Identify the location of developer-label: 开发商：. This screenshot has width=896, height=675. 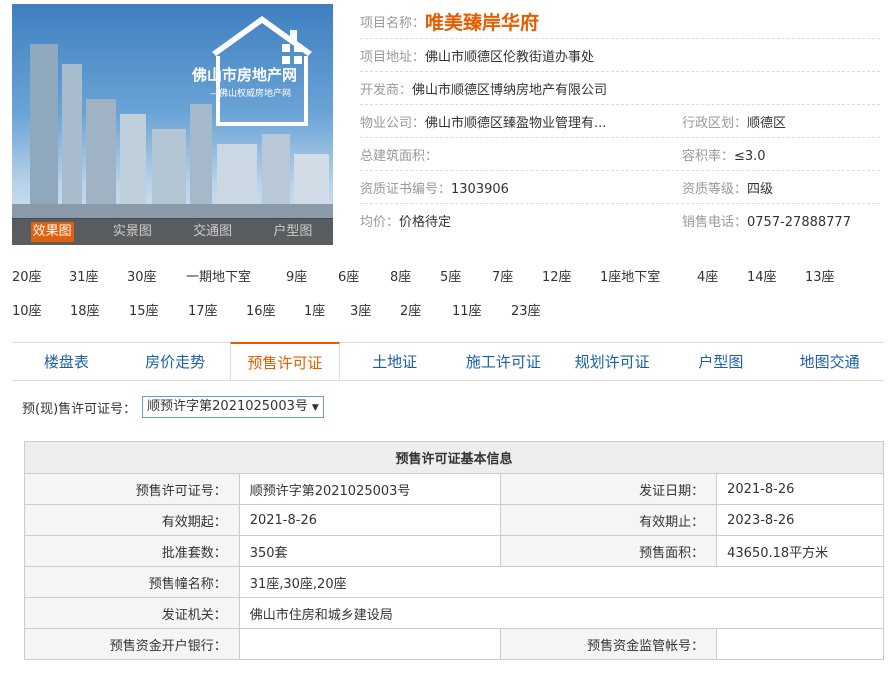
(386, 90).